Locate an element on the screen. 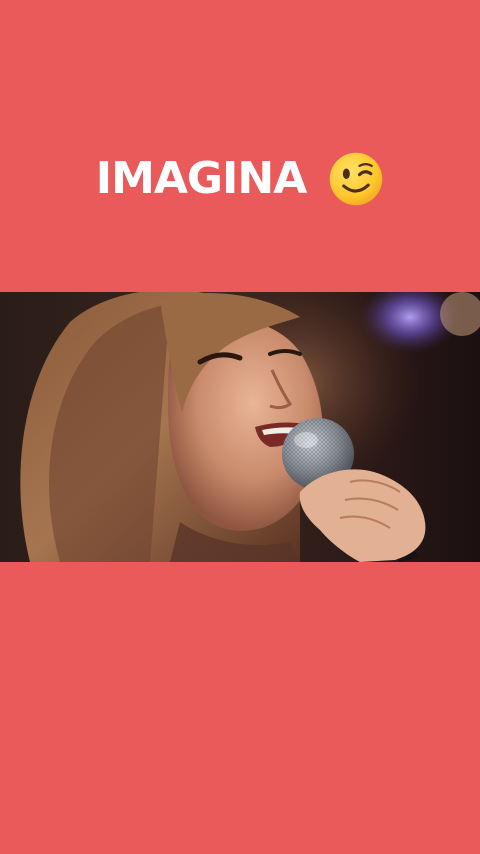 The image size is (480, 854). caption-row: IMAGINA is located at coordinates (240, 179).